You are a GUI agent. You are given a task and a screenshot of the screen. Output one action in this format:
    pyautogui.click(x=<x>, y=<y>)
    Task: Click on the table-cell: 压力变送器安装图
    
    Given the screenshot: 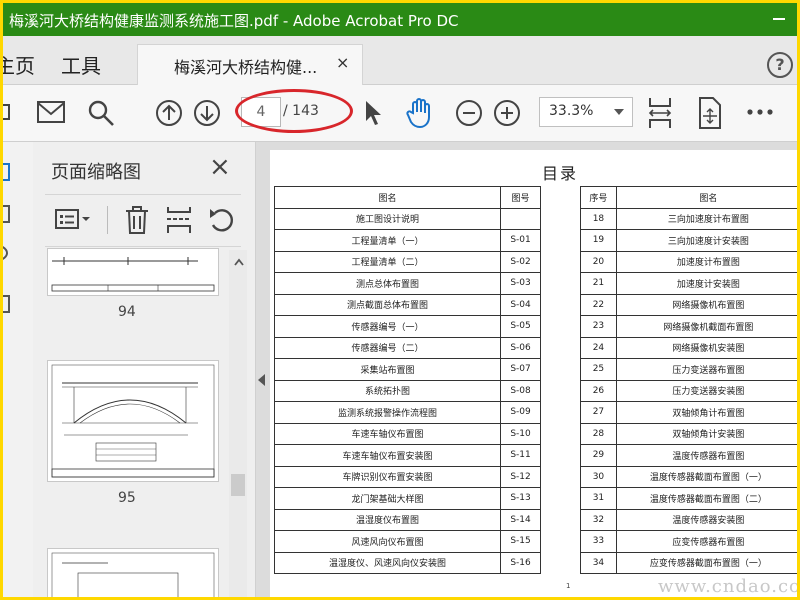 What is the action you would take?
    pyautogui.click(x=706, y=390)
    